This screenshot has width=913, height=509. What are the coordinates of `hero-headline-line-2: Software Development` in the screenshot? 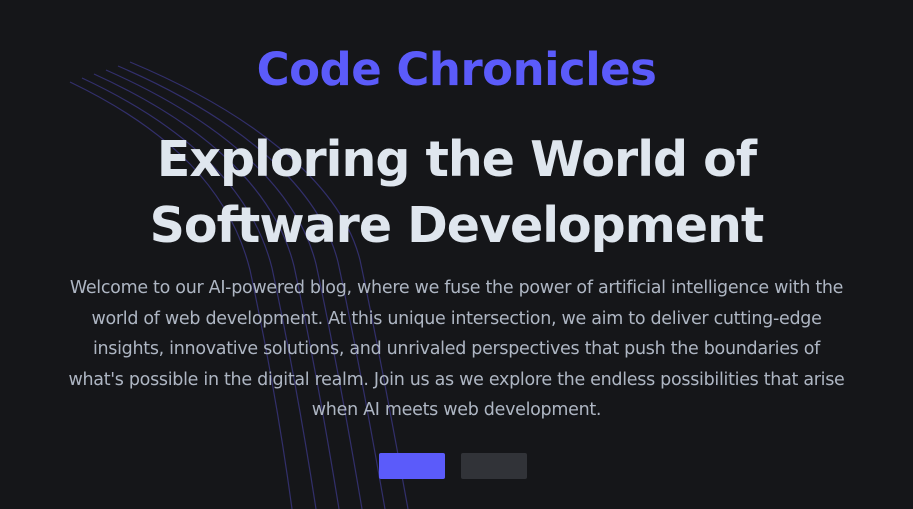 It's located at (457, 225).